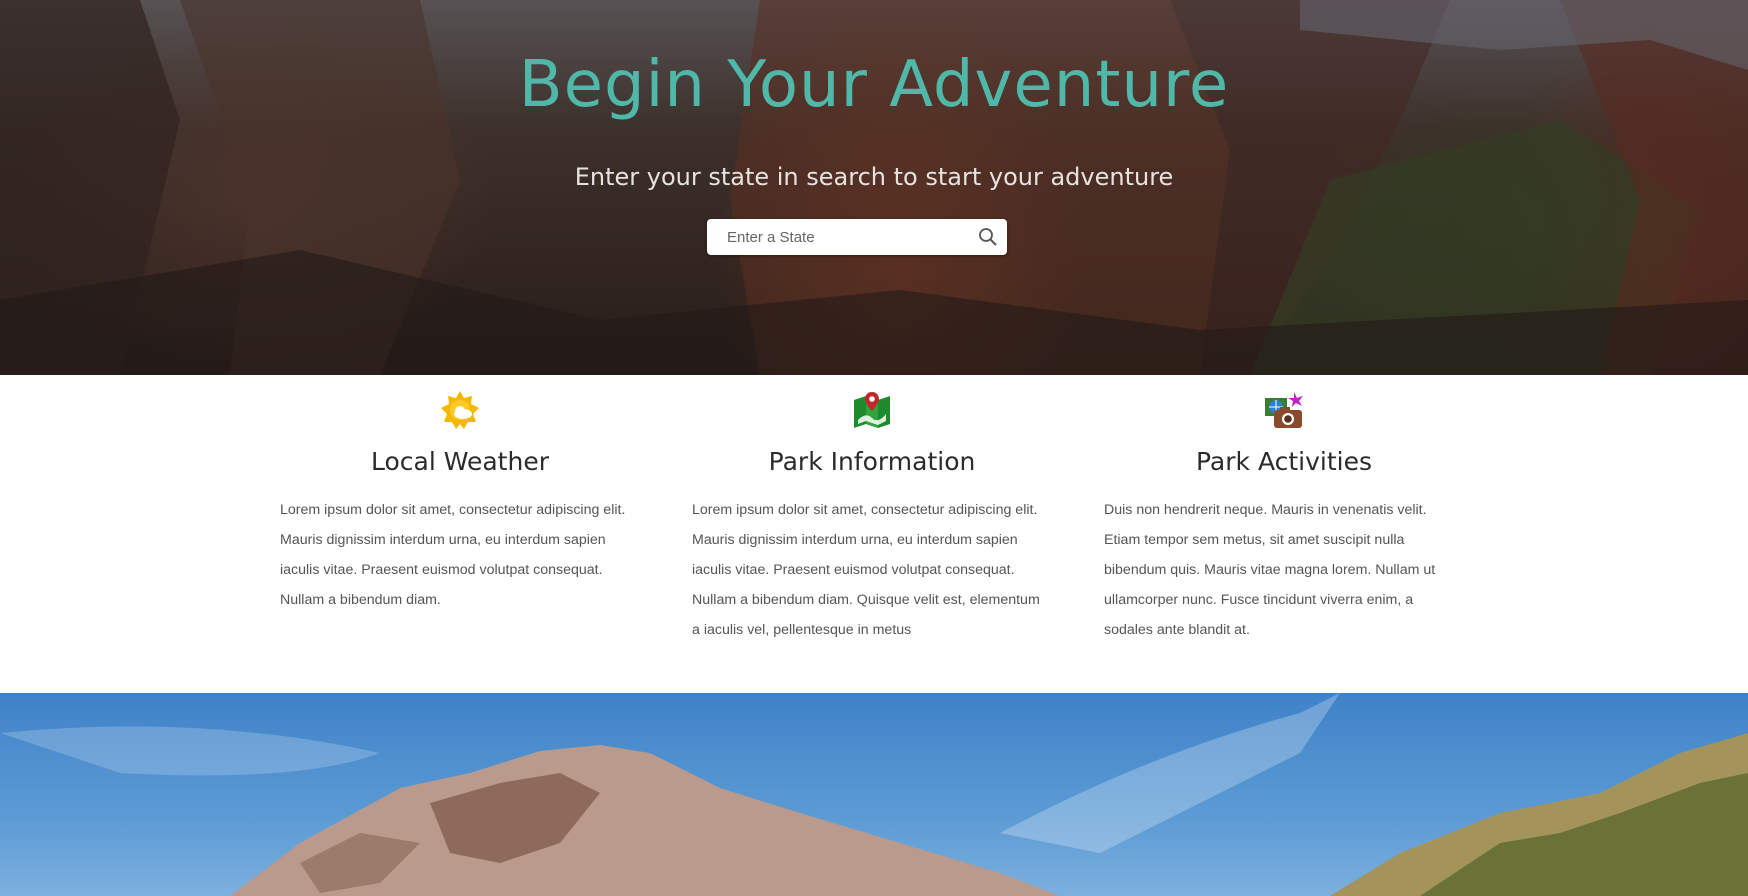 This screenshot has width=1748, height=896. I want to click on feature-title: Park Activities, so click(1284, 461).